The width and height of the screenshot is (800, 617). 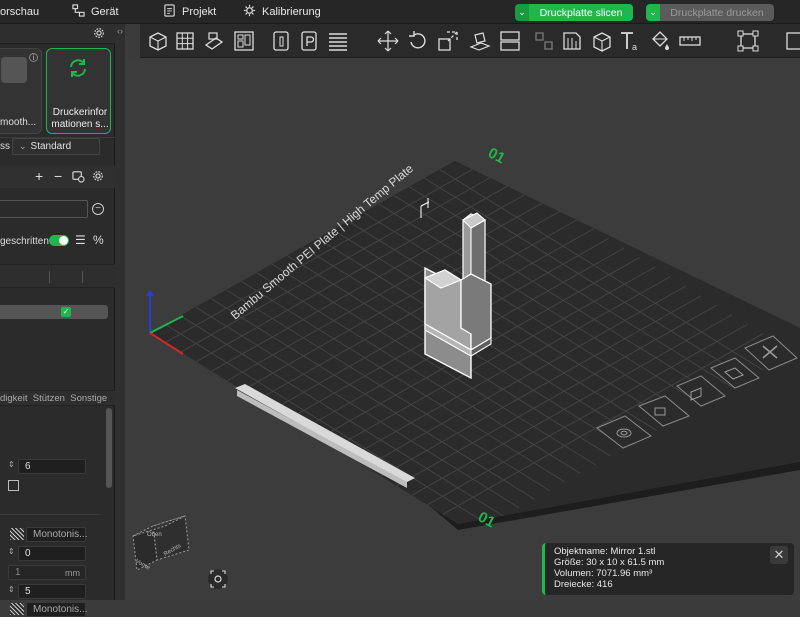 I want to click on bounding-box-icon, so click(x=748, y=41).